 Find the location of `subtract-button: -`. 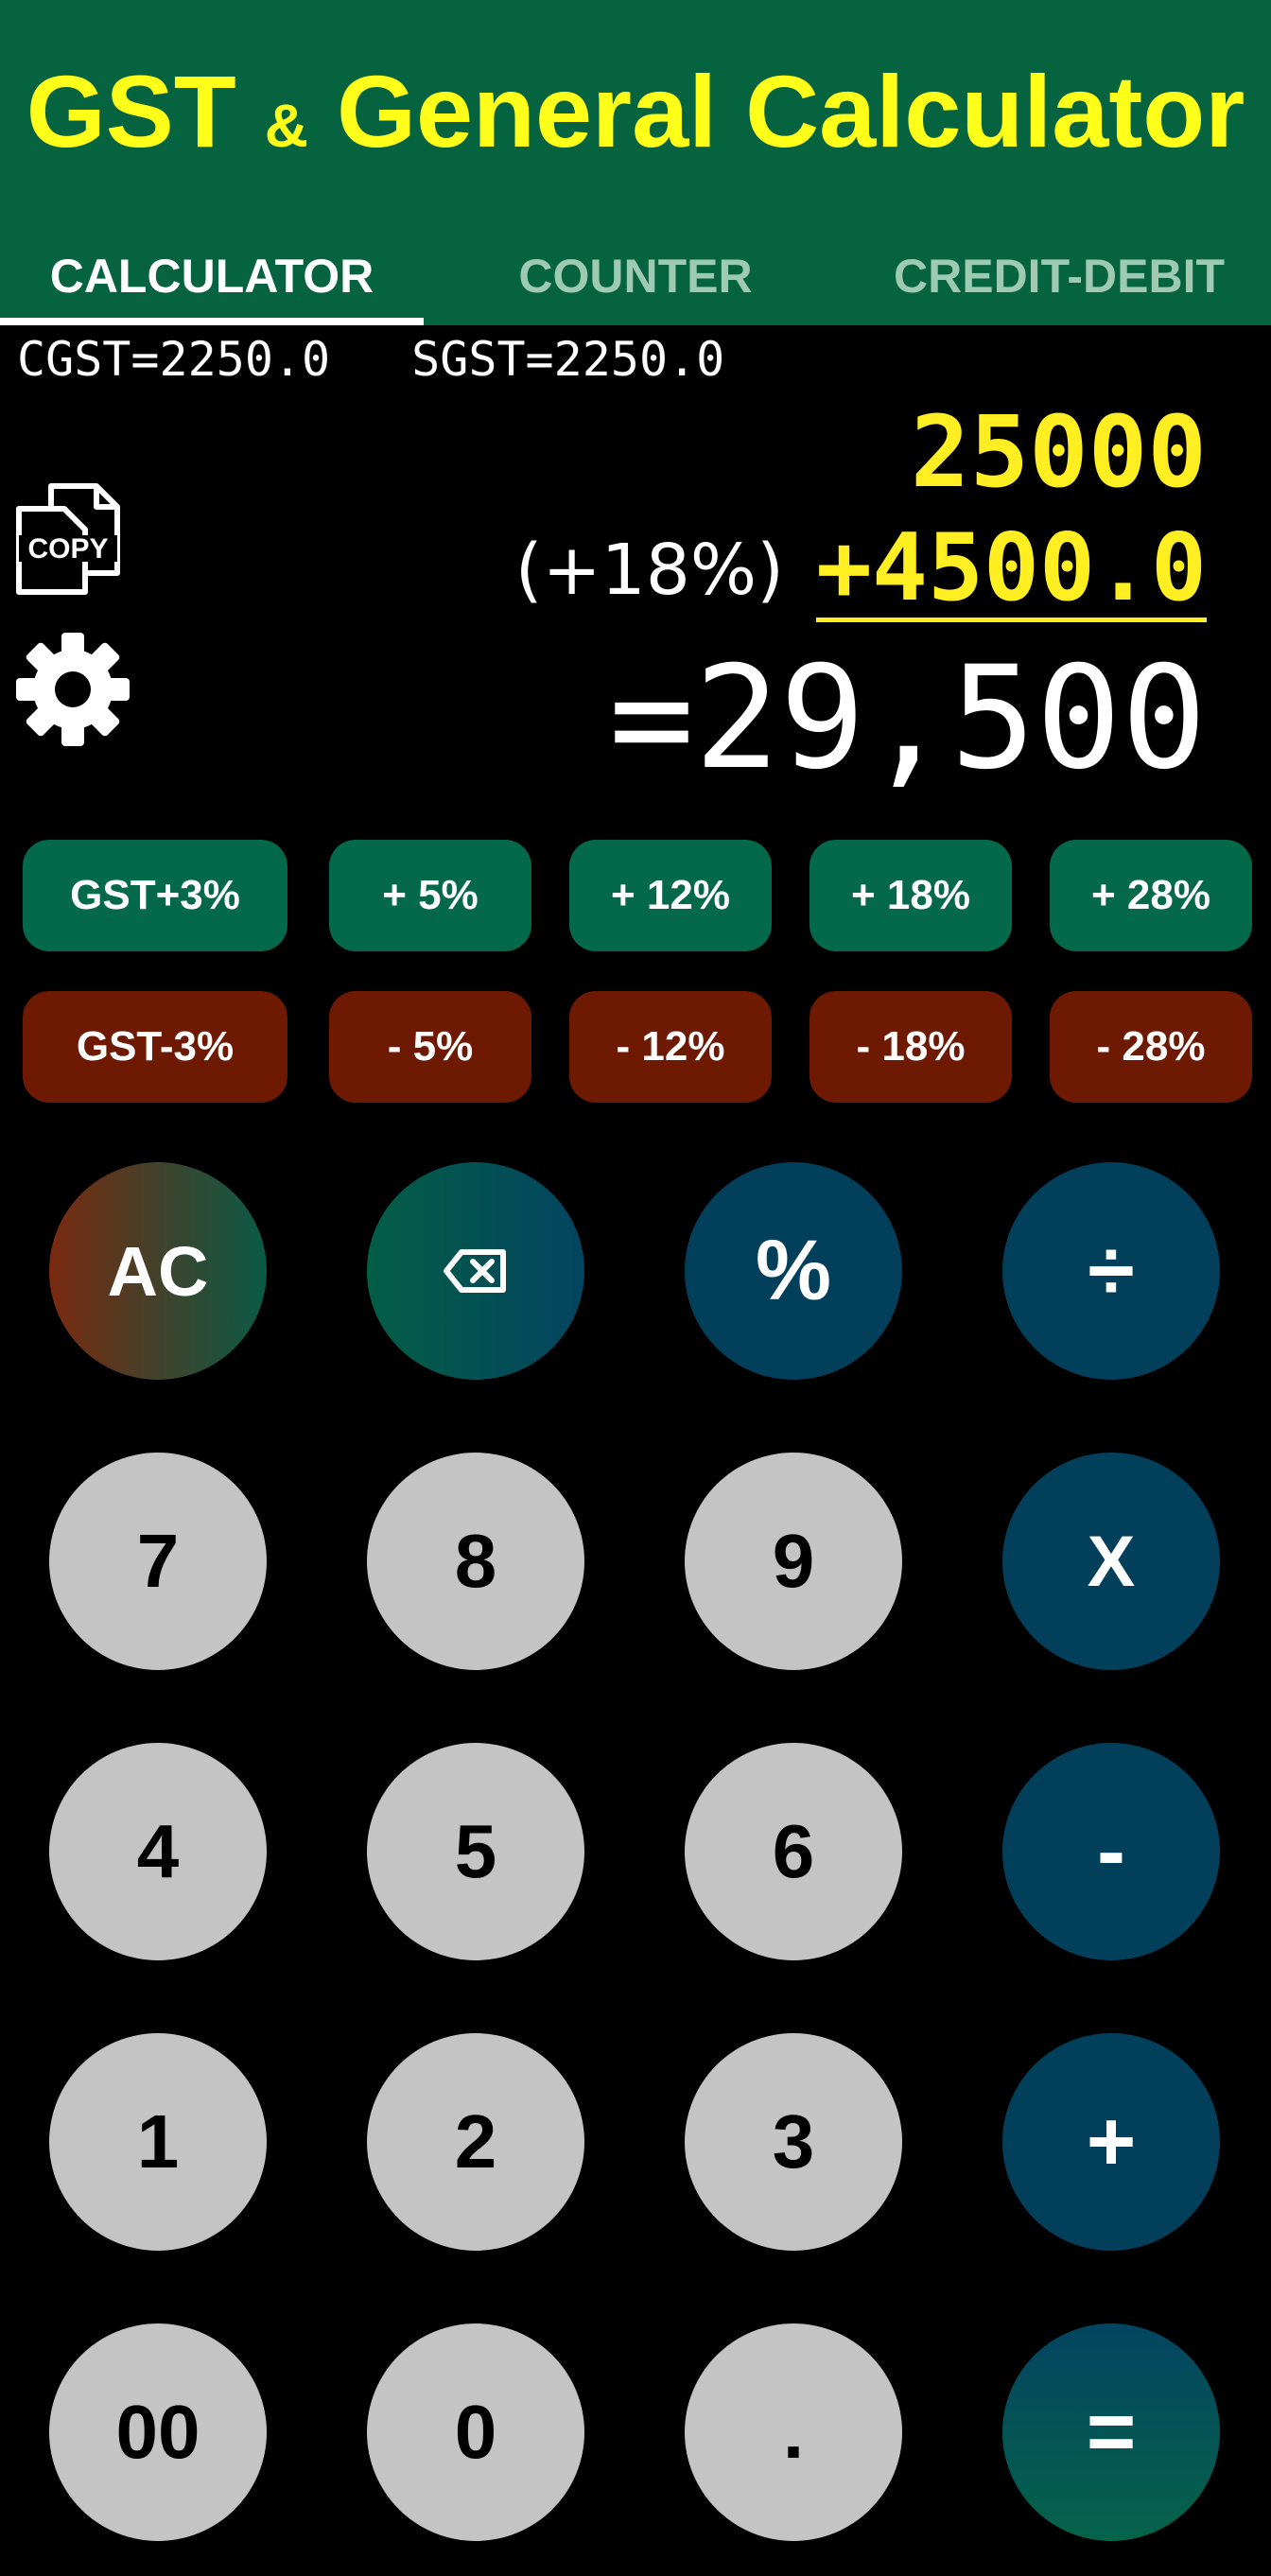

subtract-button: - is located at coordinates (1111, 1851).